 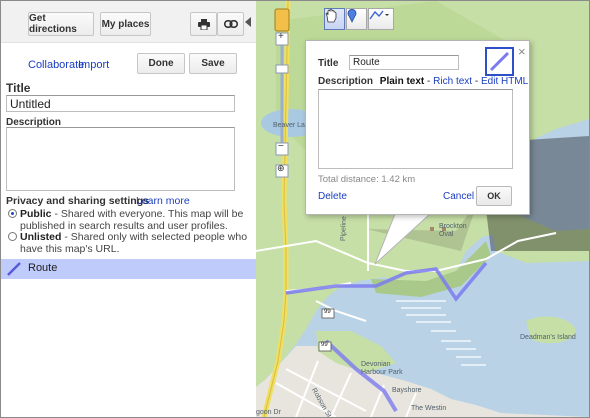 What do you see at coordinates (458, 196) in the screenshot?
I see `cancel-link: Cancel` at bounding box center [458, 196].